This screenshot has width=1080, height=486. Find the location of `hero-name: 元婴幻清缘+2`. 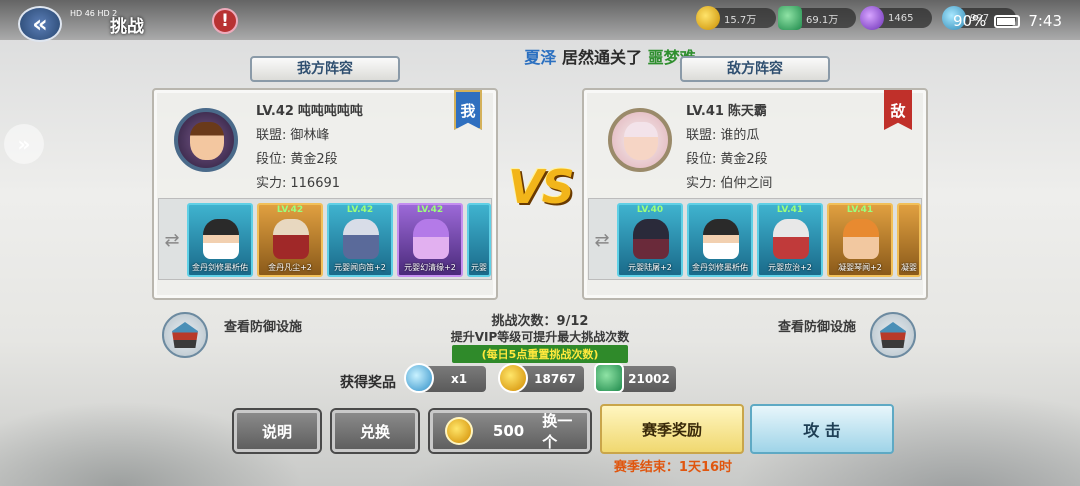

hero-name: 元婴幻清缘+2 is located at coordinates (430, 267).